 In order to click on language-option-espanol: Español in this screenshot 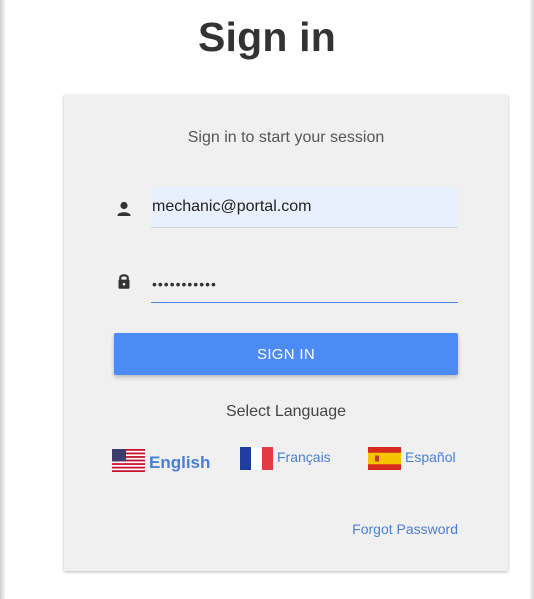, I will do `click(412, 458)`.